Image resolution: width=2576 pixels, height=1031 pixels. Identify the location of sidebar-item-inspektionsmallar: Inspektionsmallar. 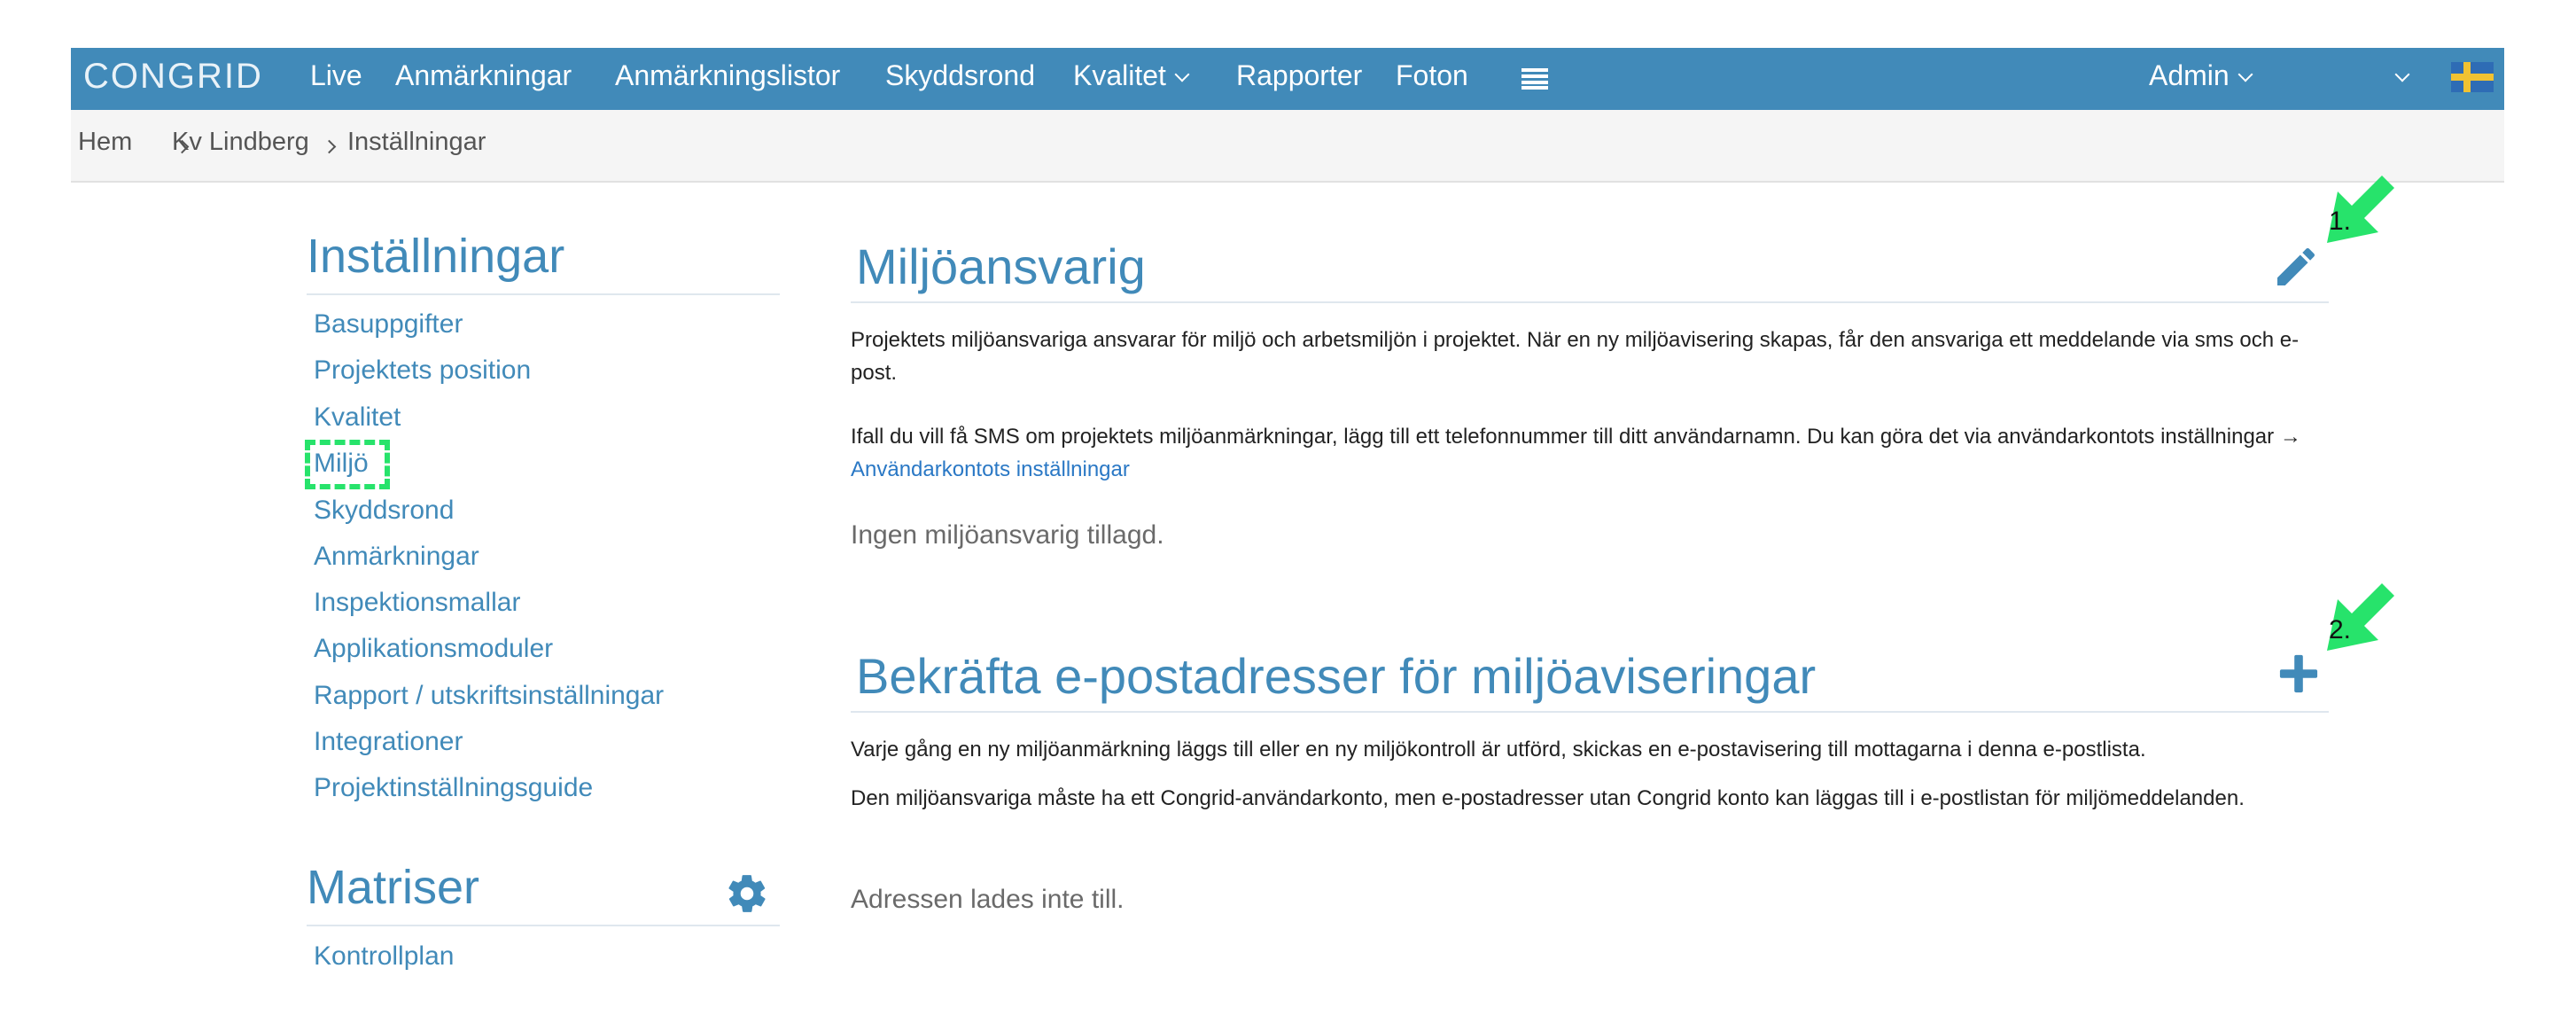
(417, 603).